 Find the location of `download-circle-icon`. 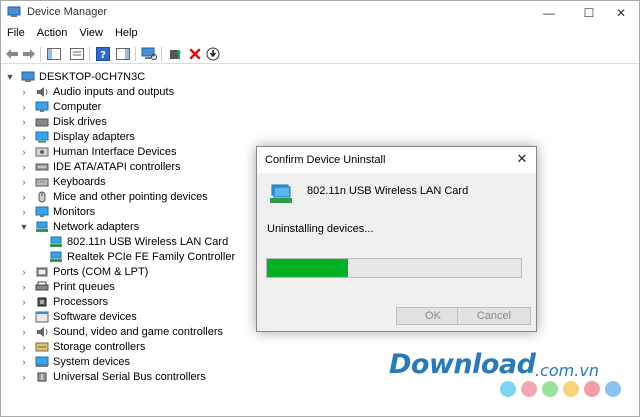

download-circle-icon is located at coordinates (213, 54).